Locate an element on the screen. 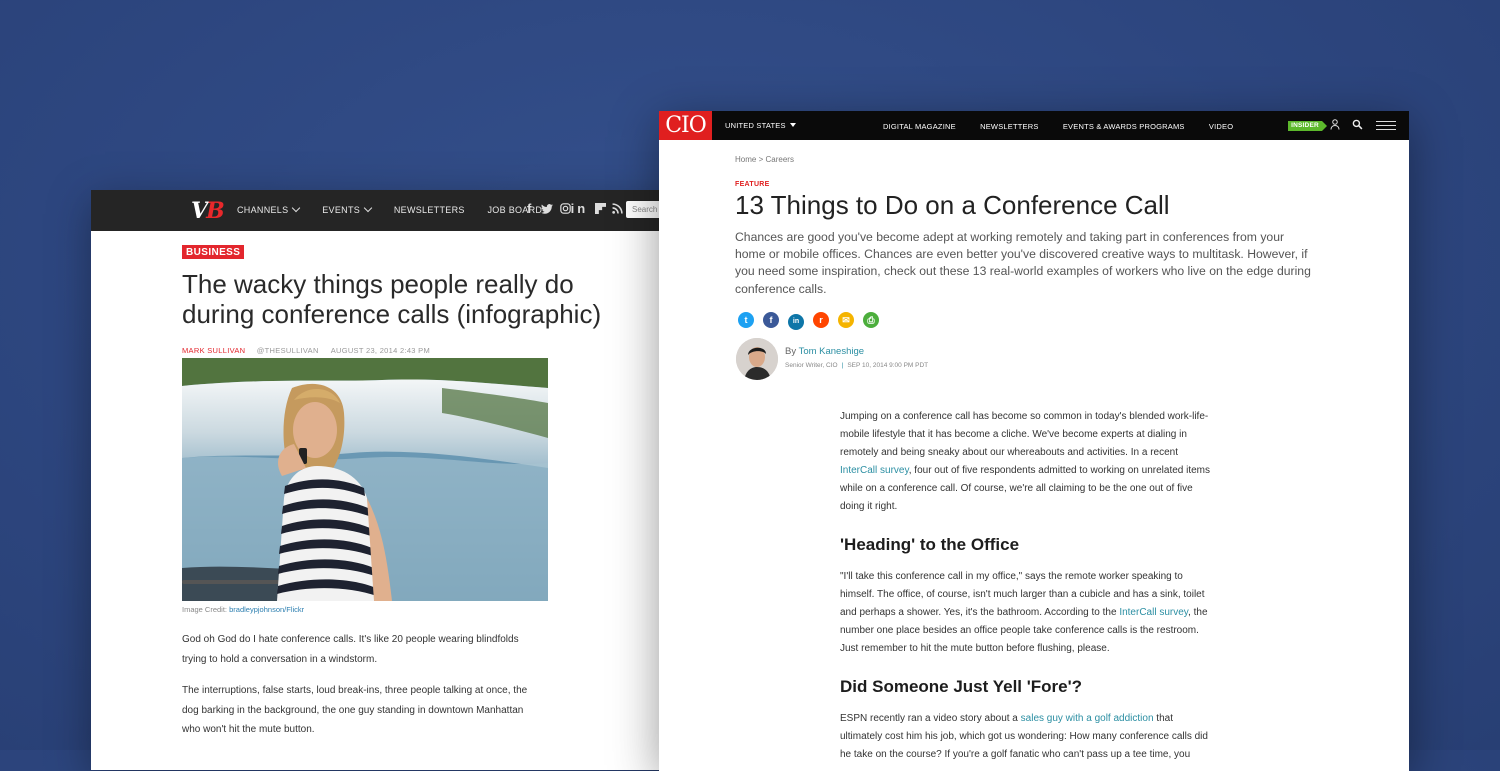 The width and height of the screenshot is (1500, 771). nav-video: VIDEO is located at coordinates (1221, 126).